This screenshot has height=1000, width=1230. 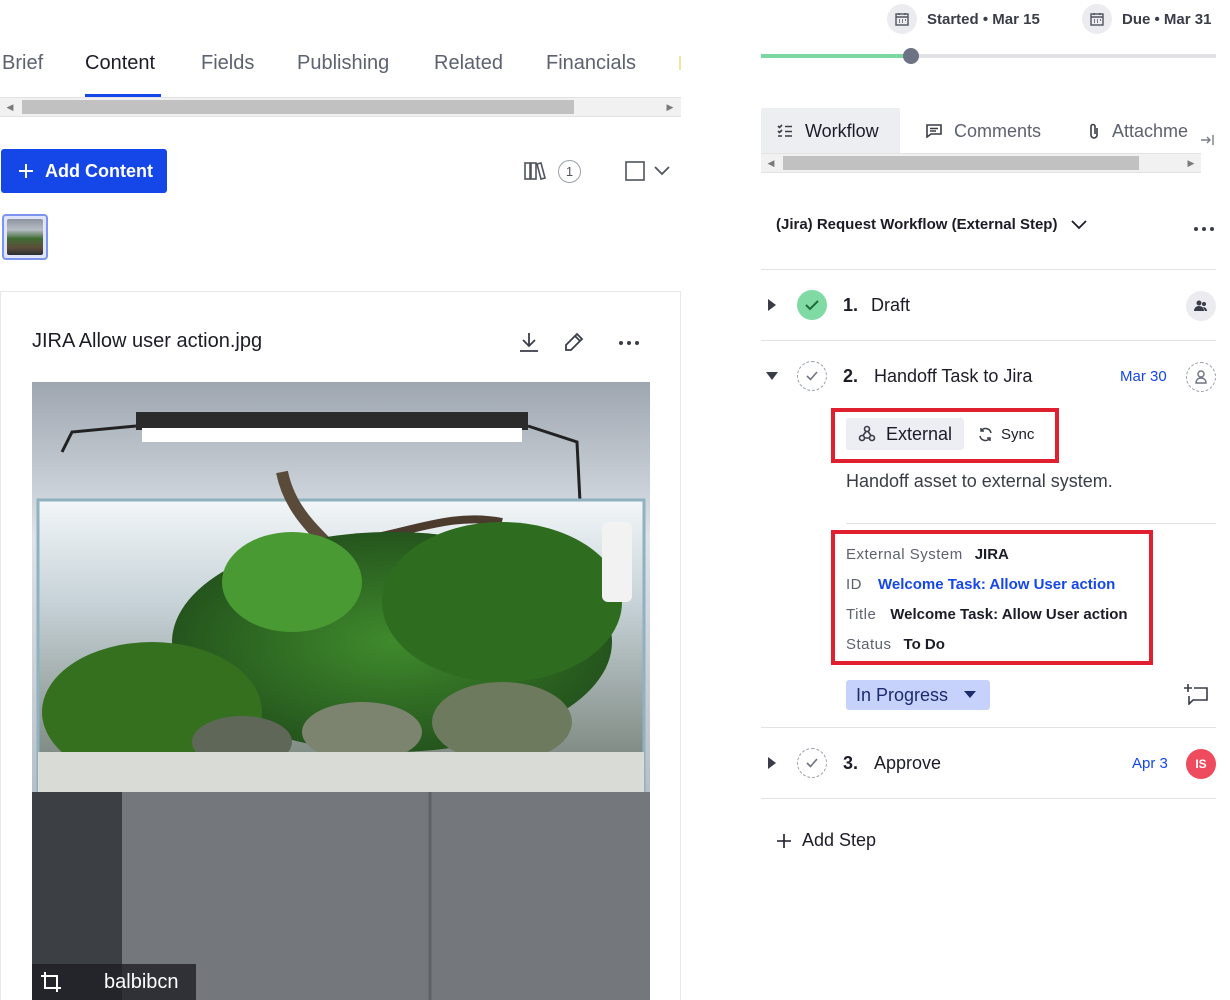 I want to click on progress-handle, so click(x=911, y=56).